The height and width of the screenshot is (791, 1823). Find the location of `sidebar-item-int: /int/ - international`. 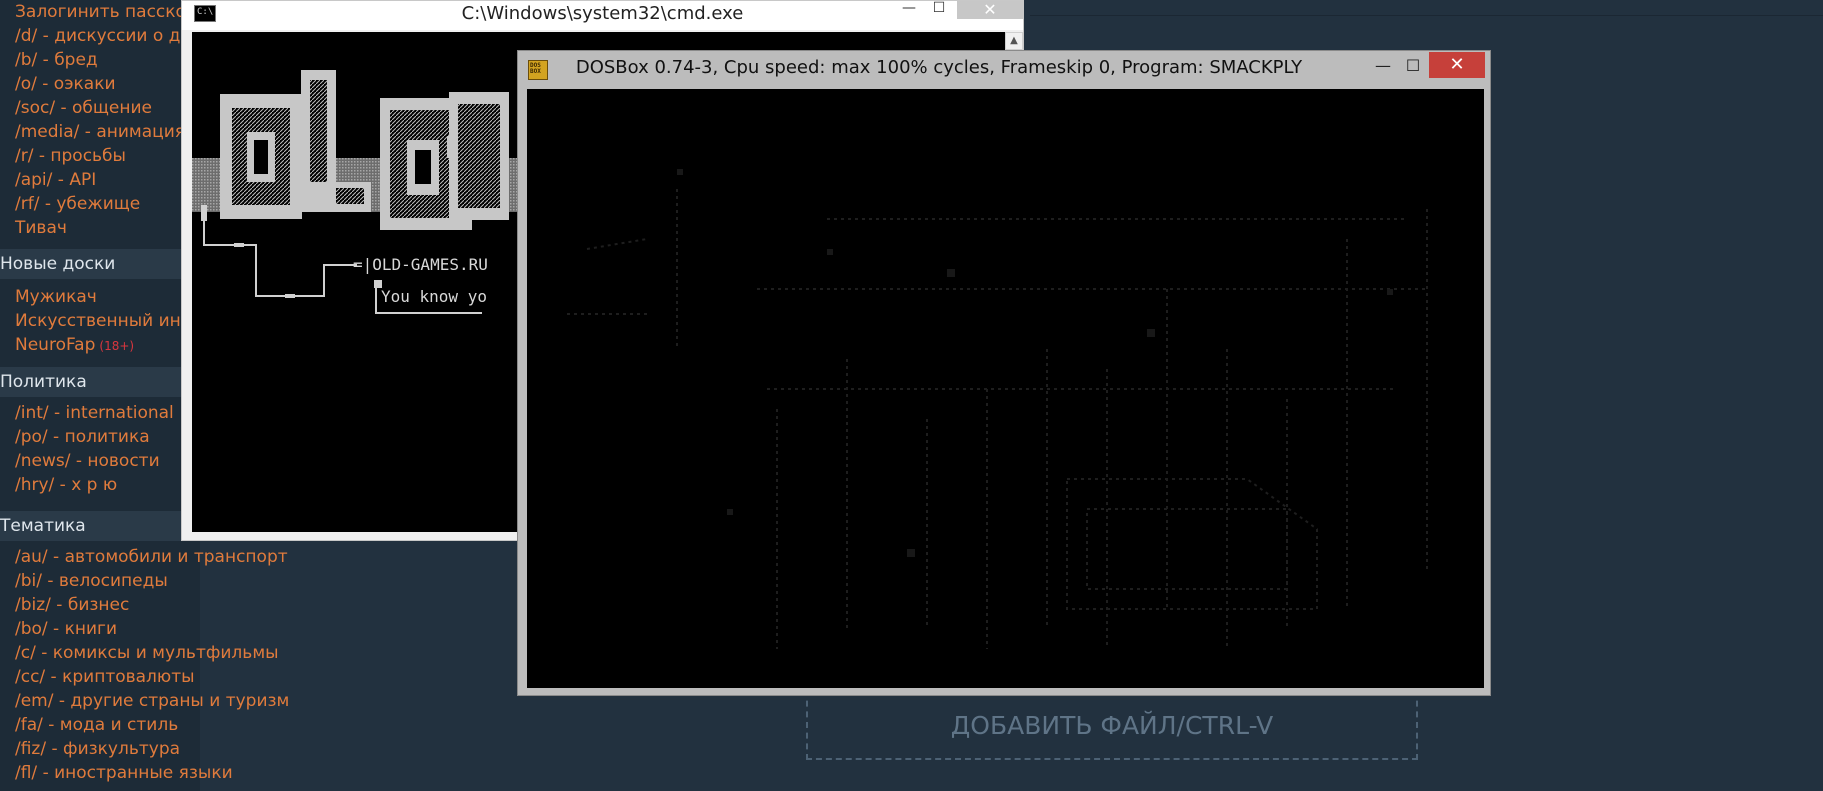

sidebar-item-int: /int/ - international is located at coordinates (100, 413).